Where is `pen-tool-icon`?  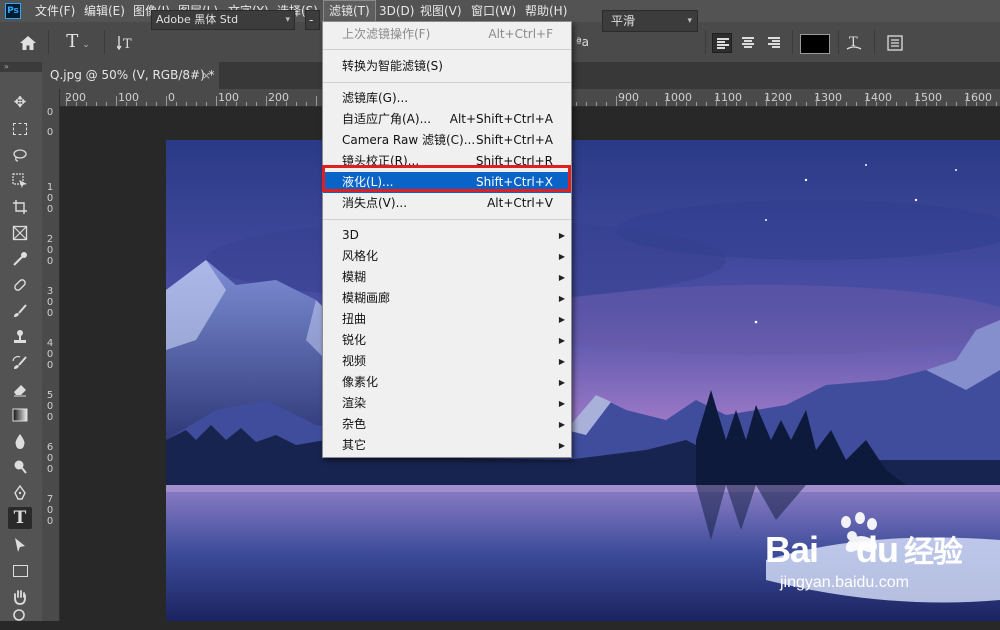
pen-tool-icon is located at coordinates (20, 492).